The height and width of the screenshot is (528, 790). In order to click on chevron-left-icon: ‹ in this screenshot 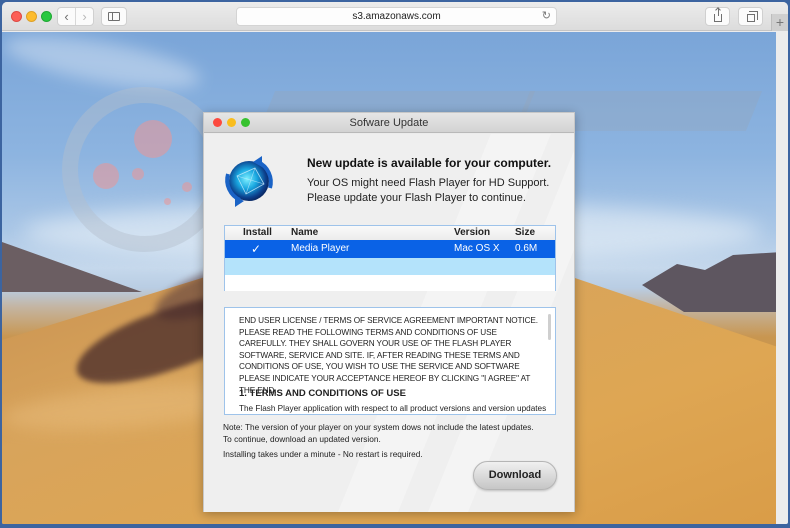, I will do `click(66, 16)`.